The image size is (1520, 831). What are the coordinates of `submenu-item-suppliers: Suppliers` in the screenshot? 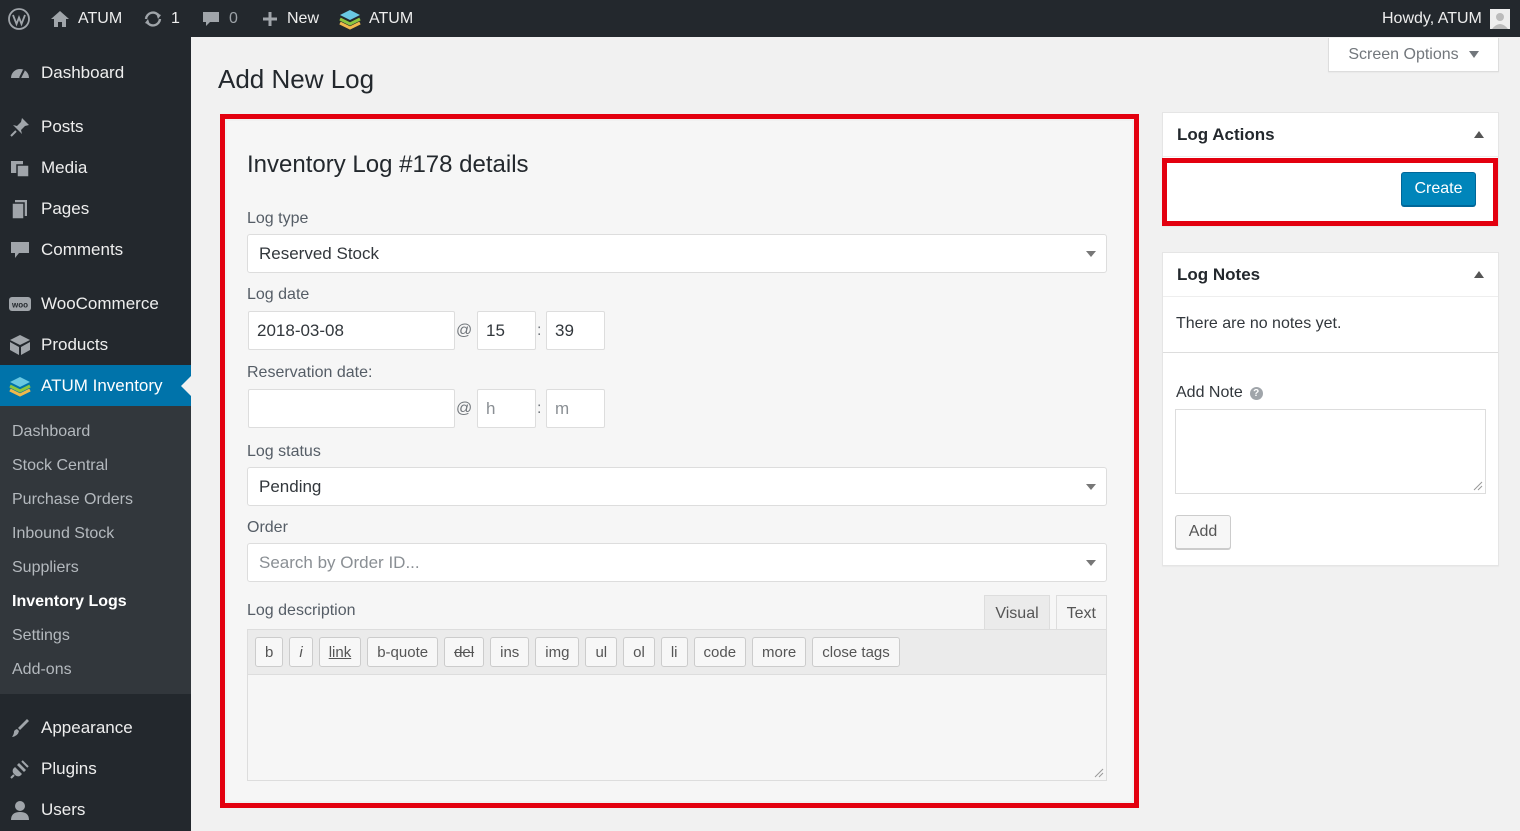 It's located at (45, 568).